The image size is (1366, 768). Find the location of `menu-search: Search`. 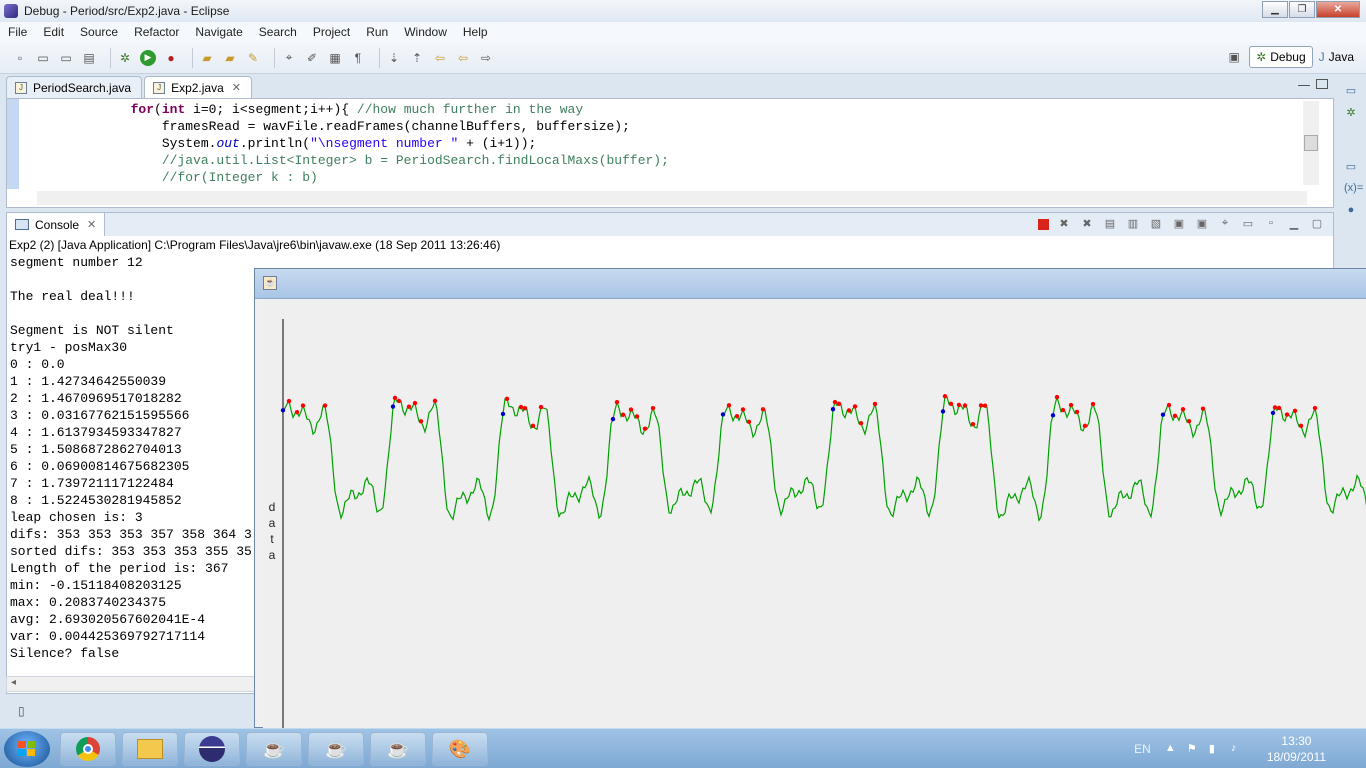

menu-search: Search is located at coordinates (278, 32).